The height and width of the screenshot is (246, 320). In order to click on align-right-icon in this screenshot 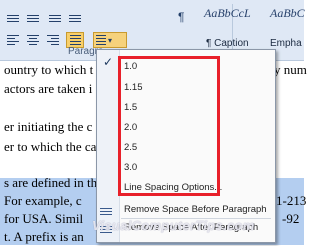, I will do `click(53, 40)`.